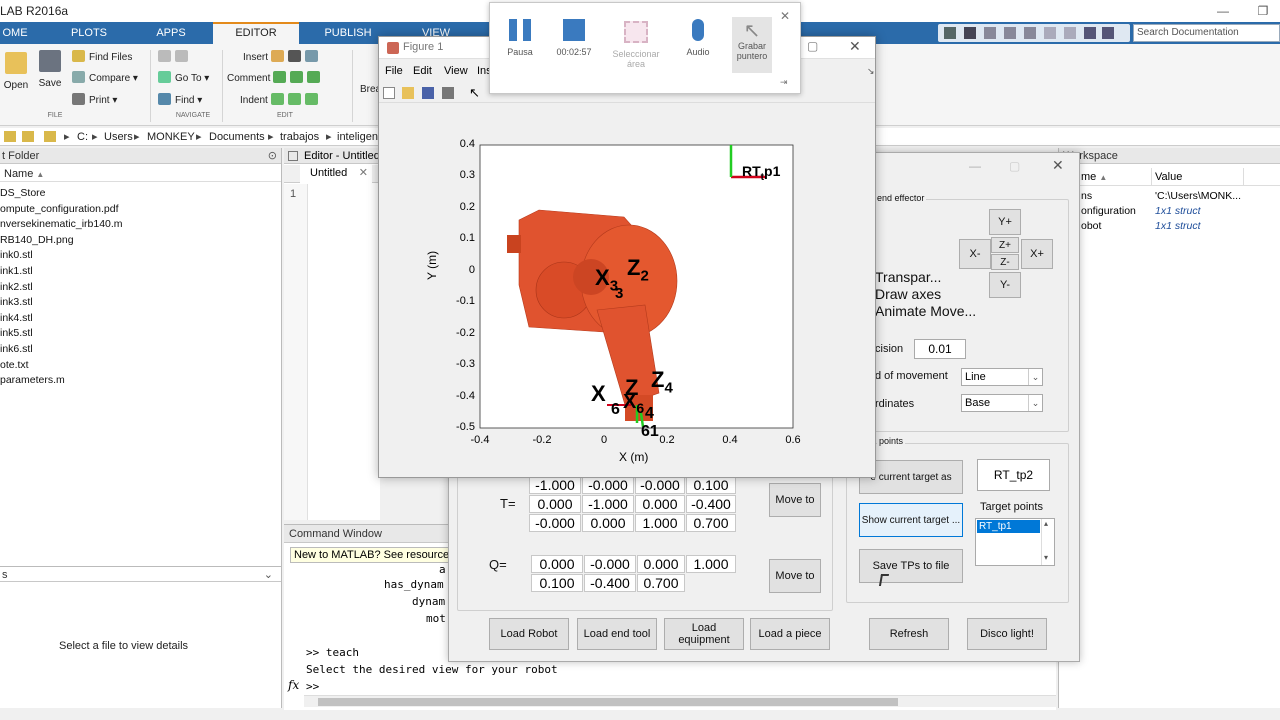 This screenshot has width=1280, height=720. Describe the element at coordinates (394, 71) in the screenshot. I see `menu-file: File` at that location.